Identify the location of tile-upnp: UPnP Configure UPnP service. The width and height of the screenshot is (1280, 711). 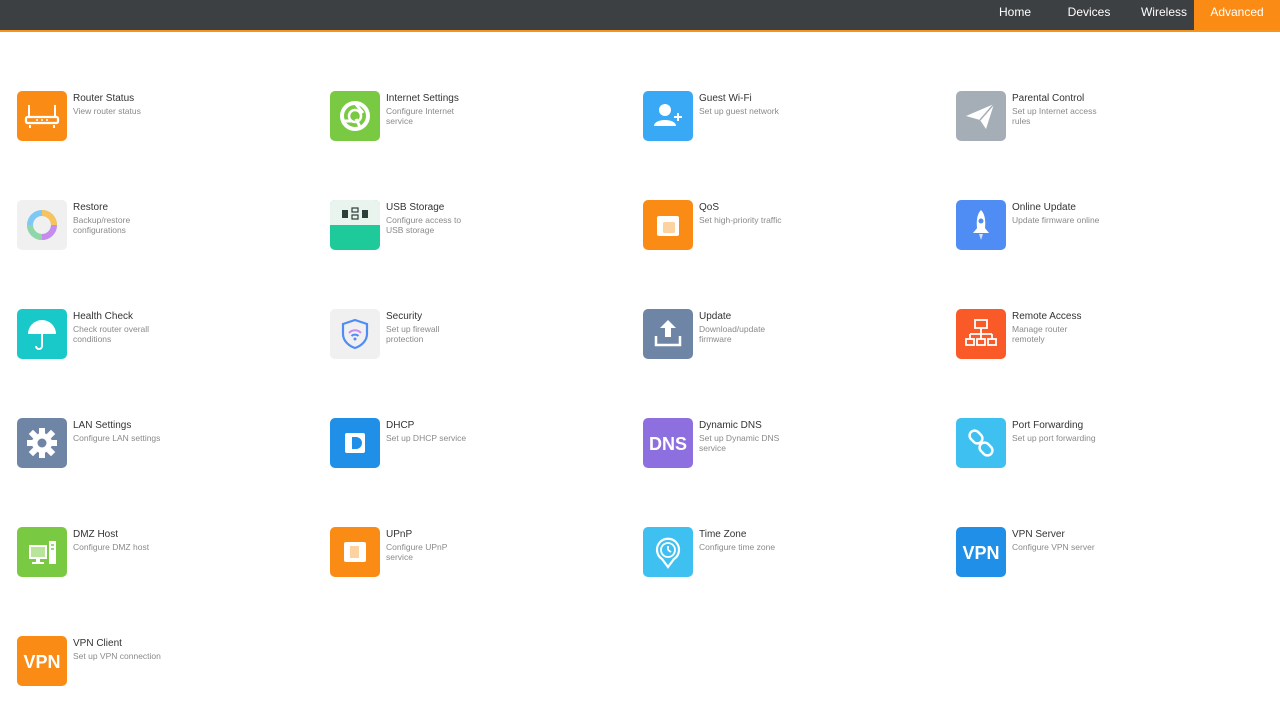
(480, 557).